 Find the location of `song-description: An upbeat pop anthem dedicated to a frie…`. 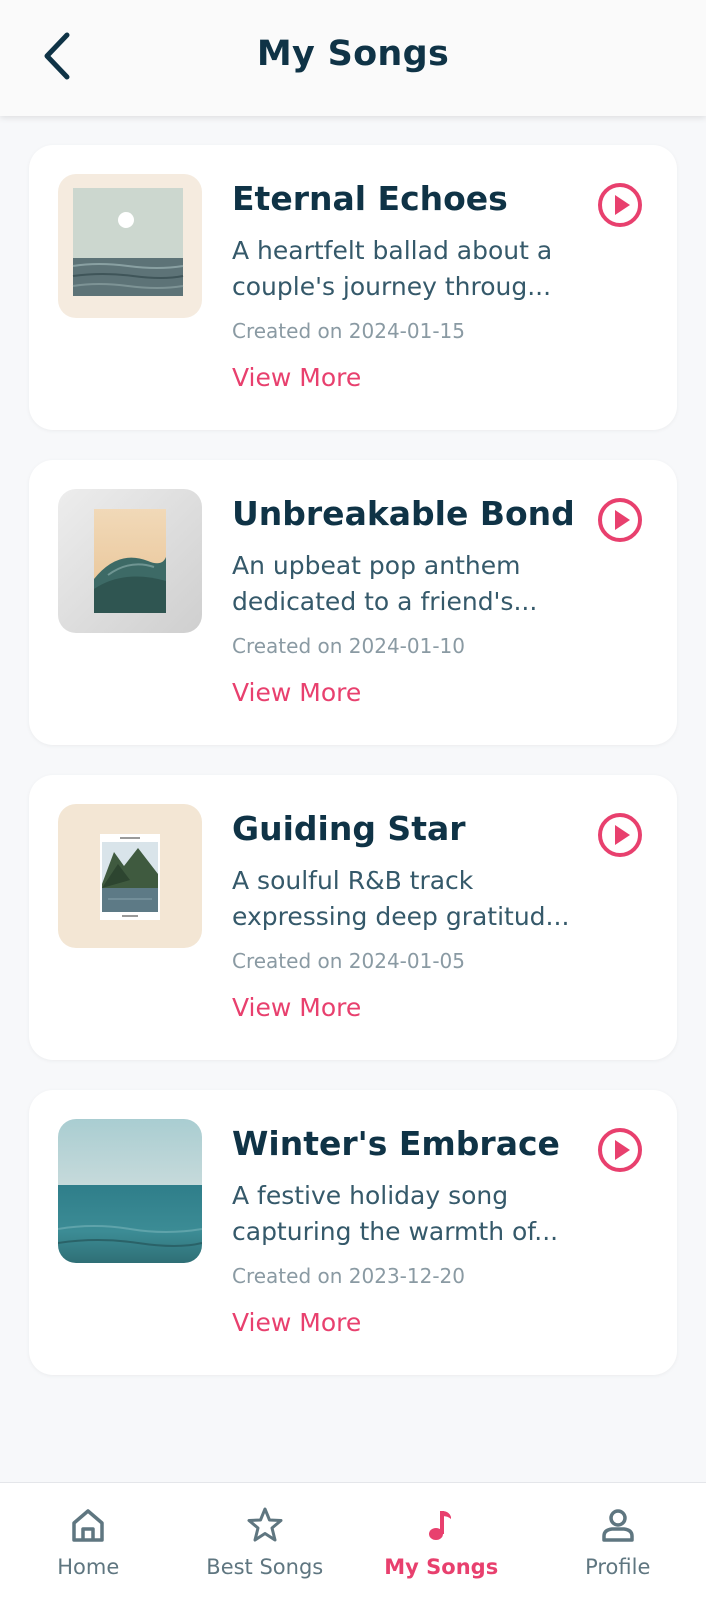

song-description: An upbeat pop anthem dedicated to a frie… is located at coordinates (402, 584).